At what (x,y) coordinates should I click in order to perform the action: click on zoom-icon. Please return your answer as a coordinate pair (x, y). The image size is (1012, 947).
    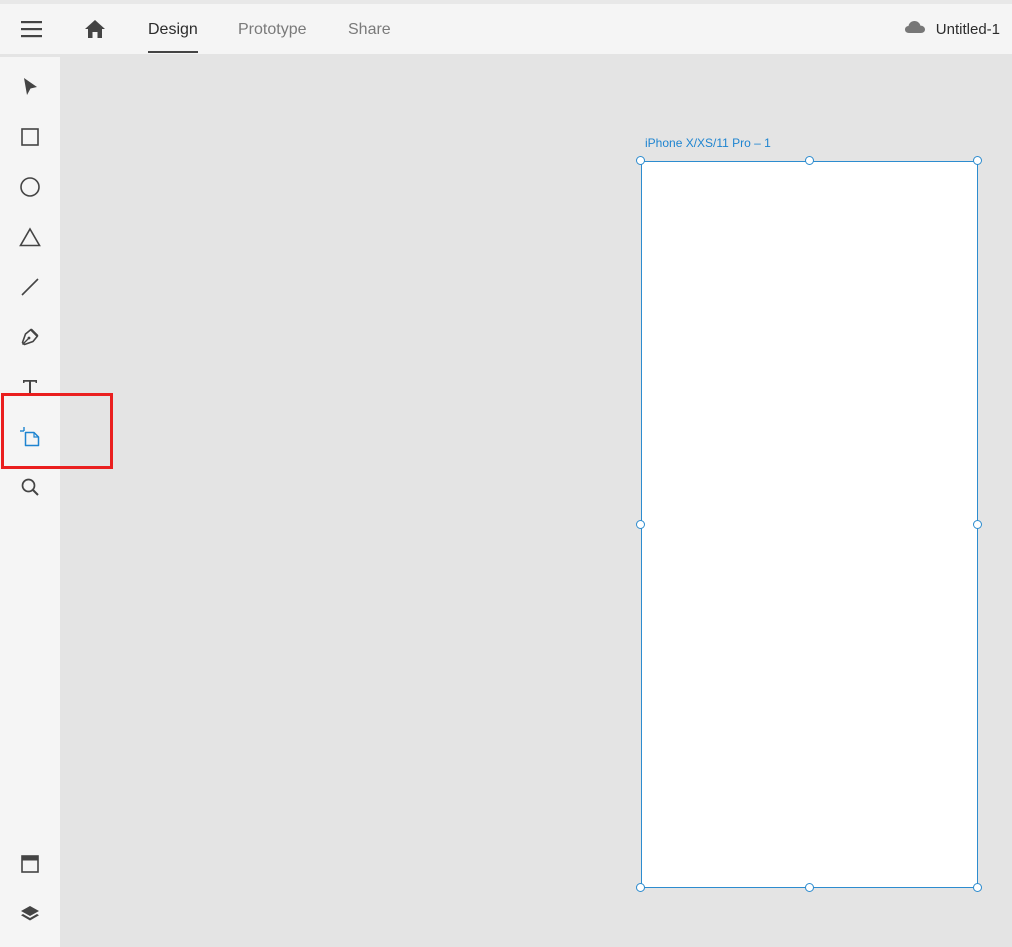
    Looking at the image, I should click on (30, 487).